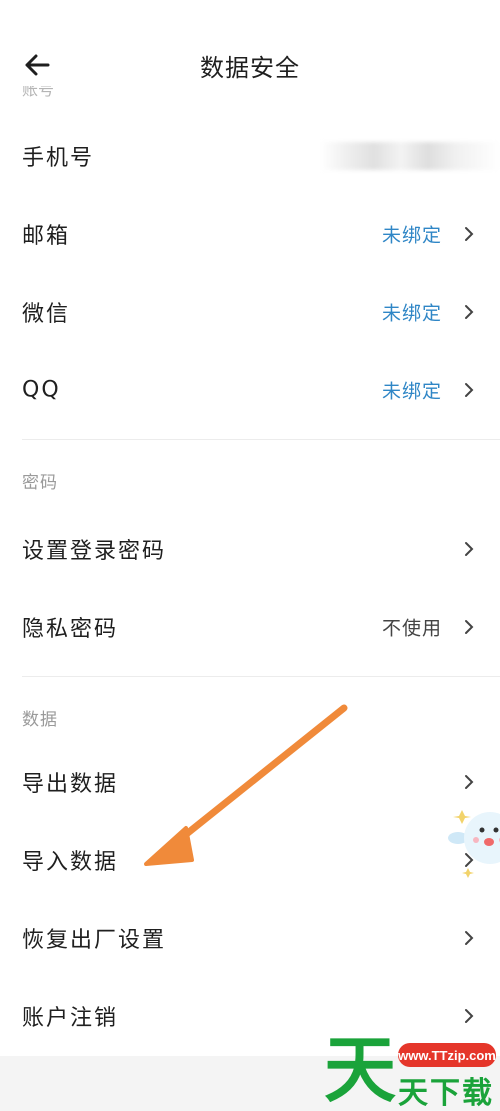  I want to click on watermark-text: 天下载, so click(446, 1093).